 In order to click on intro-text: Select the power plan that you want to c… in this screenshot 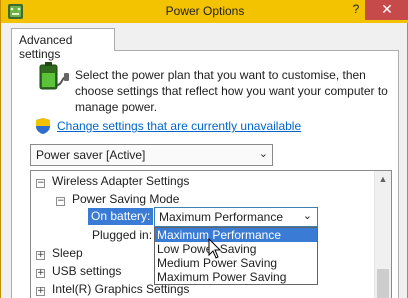, I will do `click(231, 91)`.